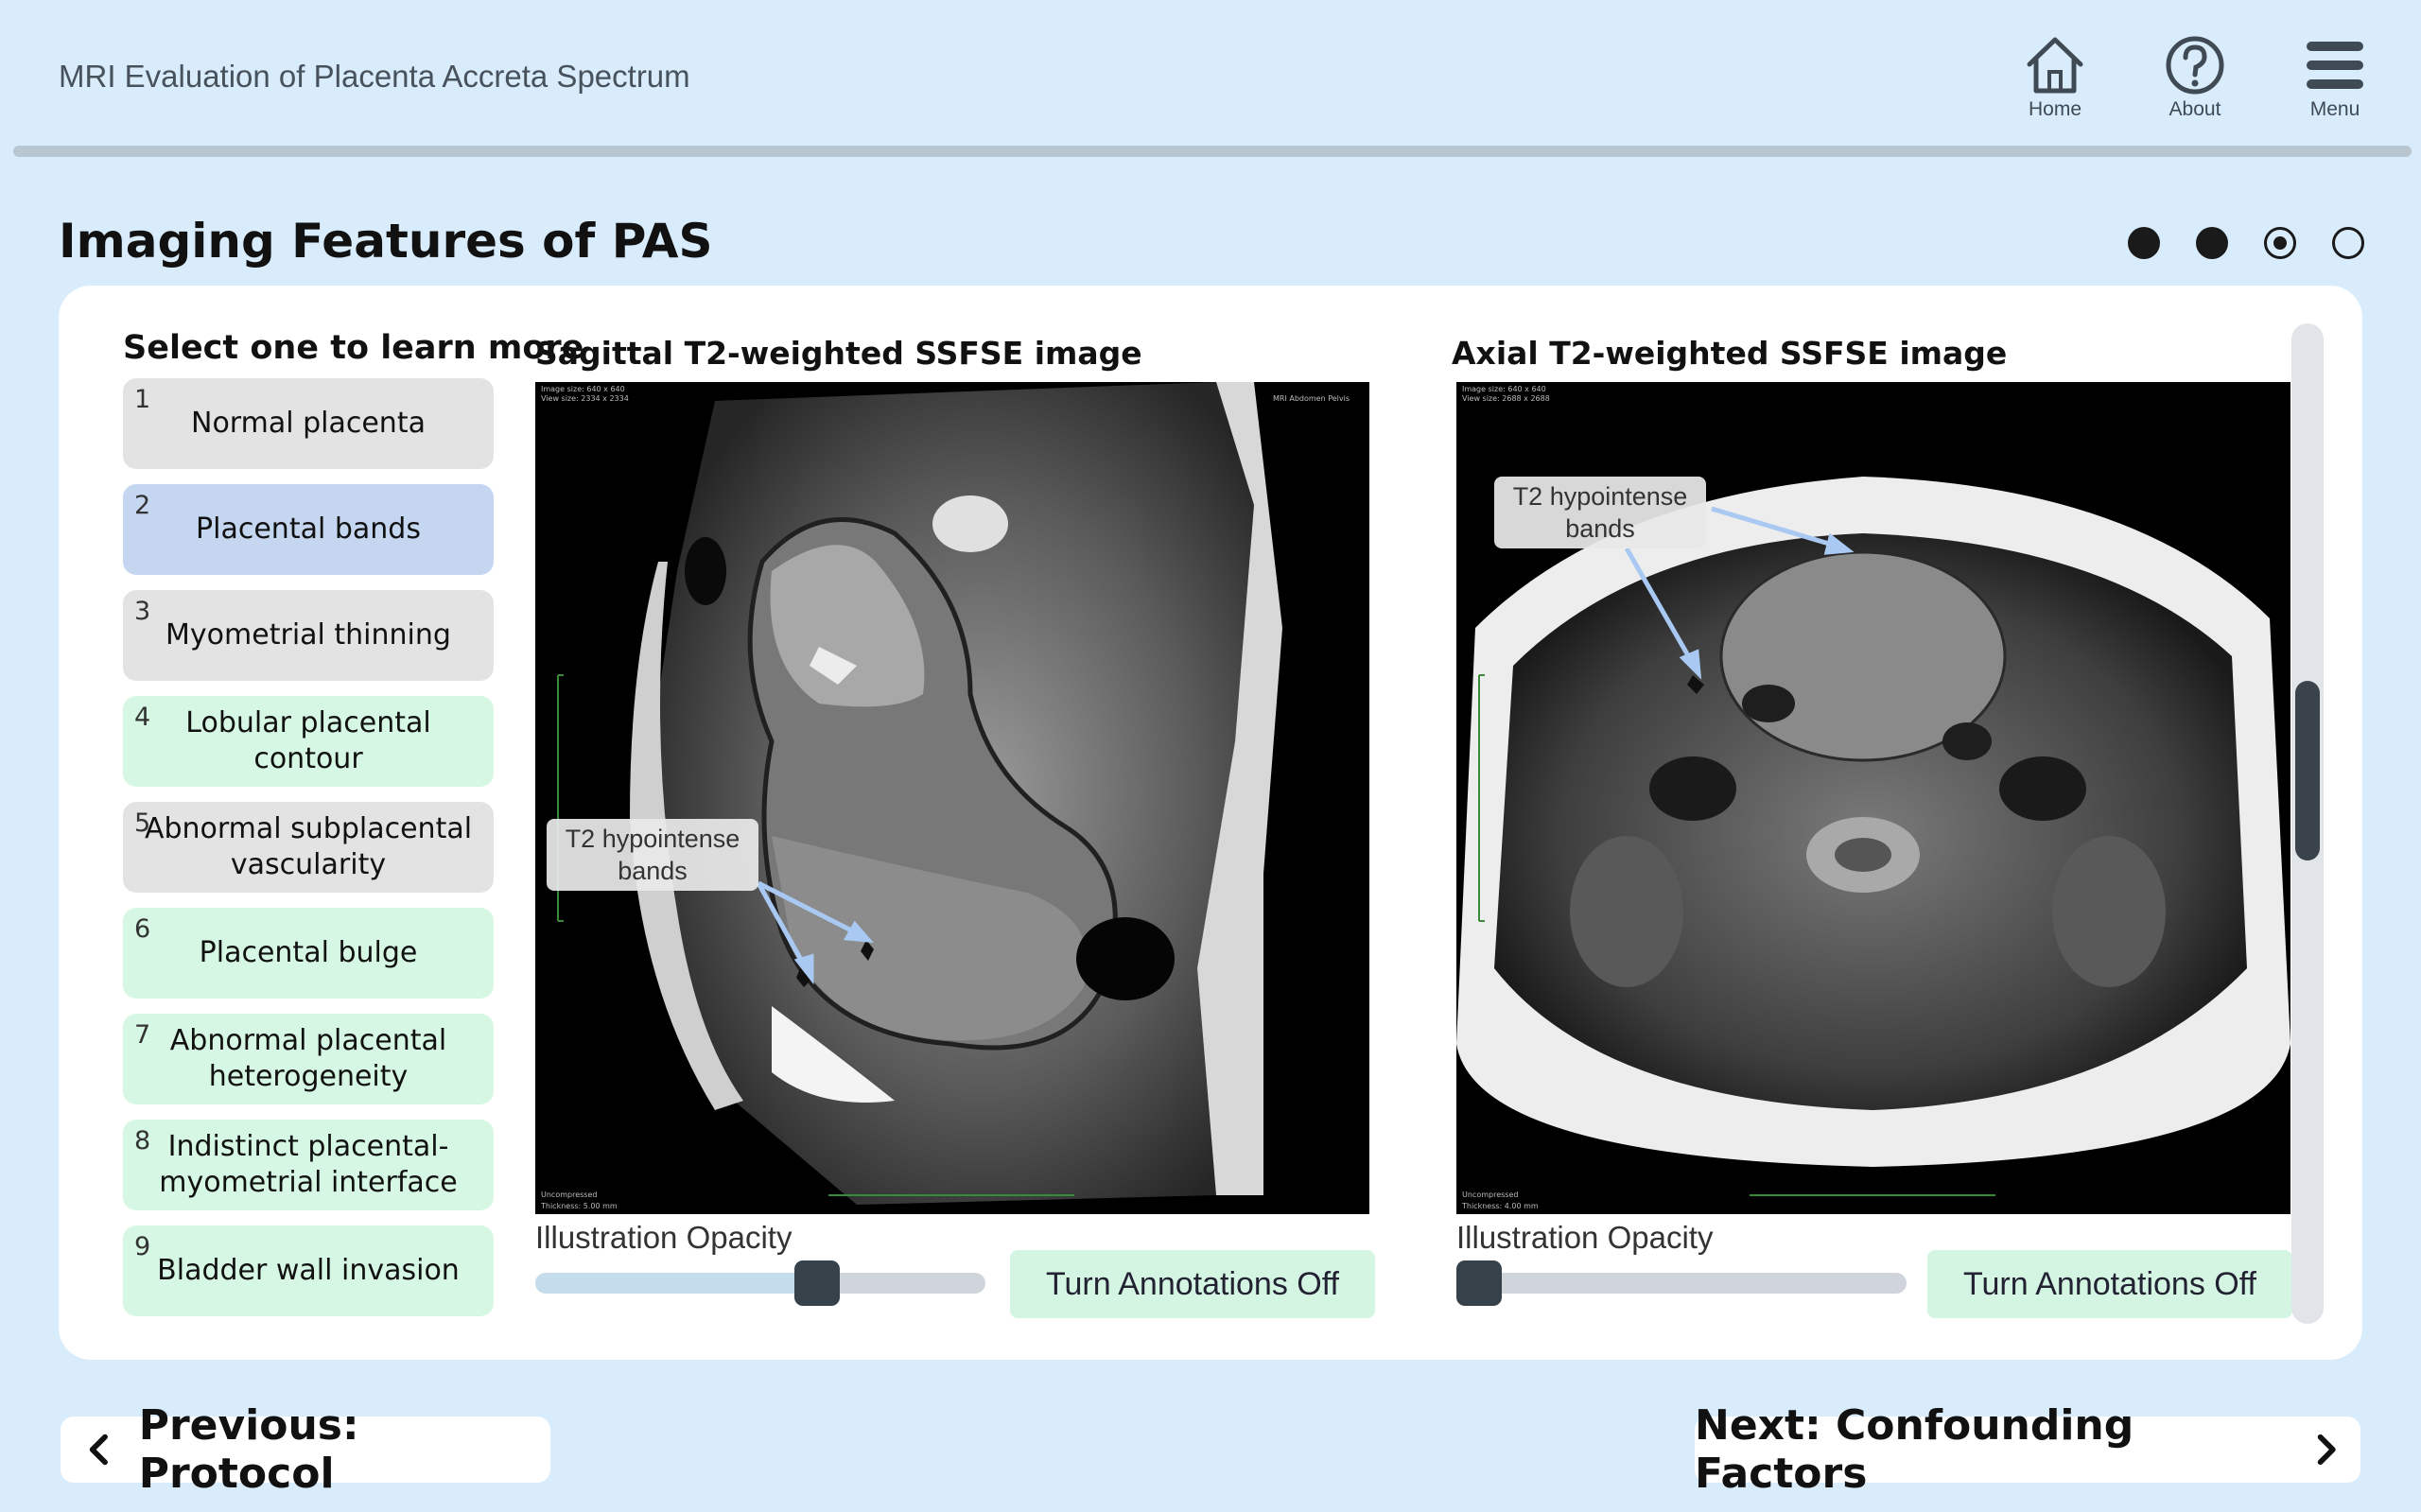  Describe the element at coordinates (142, 1035) in the screenshot. I see `feature-number: 7` at that location.